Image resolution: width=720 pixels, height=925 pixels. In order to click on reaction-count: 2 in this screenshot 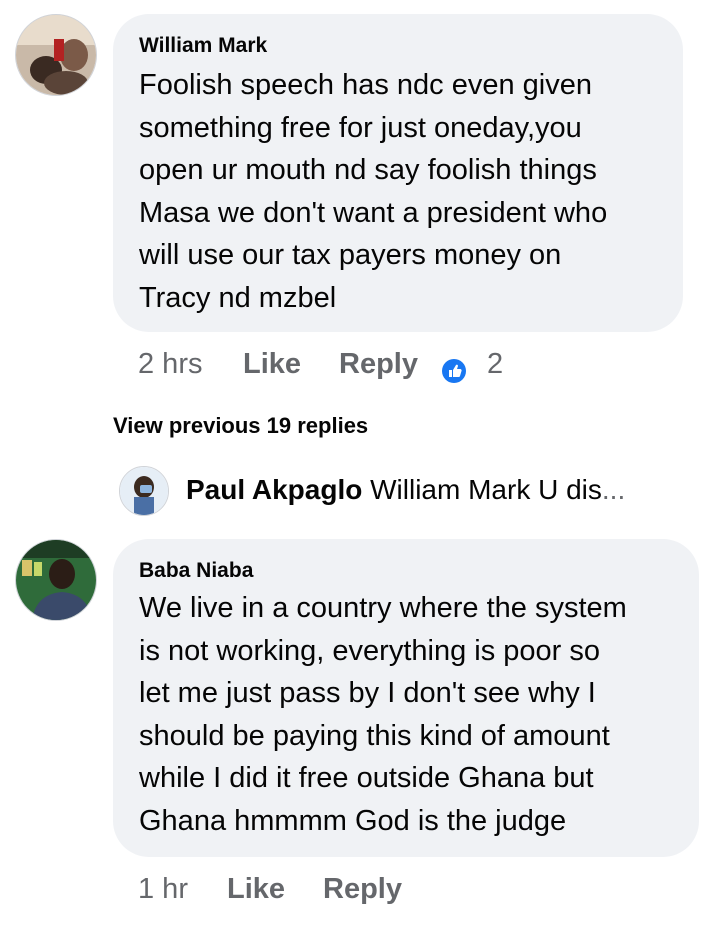, I will do `click(495, 364)`.